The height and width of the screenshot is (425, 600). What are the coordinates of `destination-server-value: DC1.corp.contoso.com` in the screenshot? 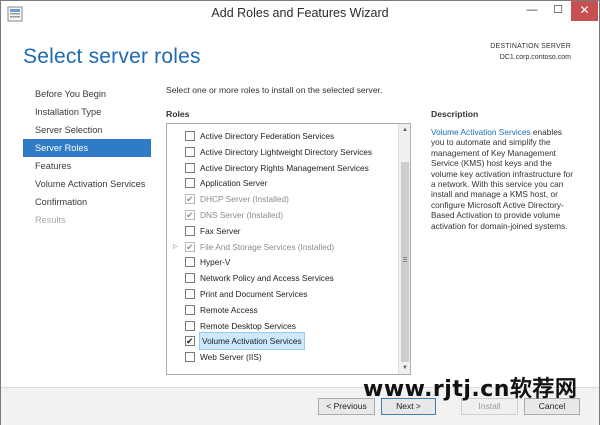 It's located at (535, 57).